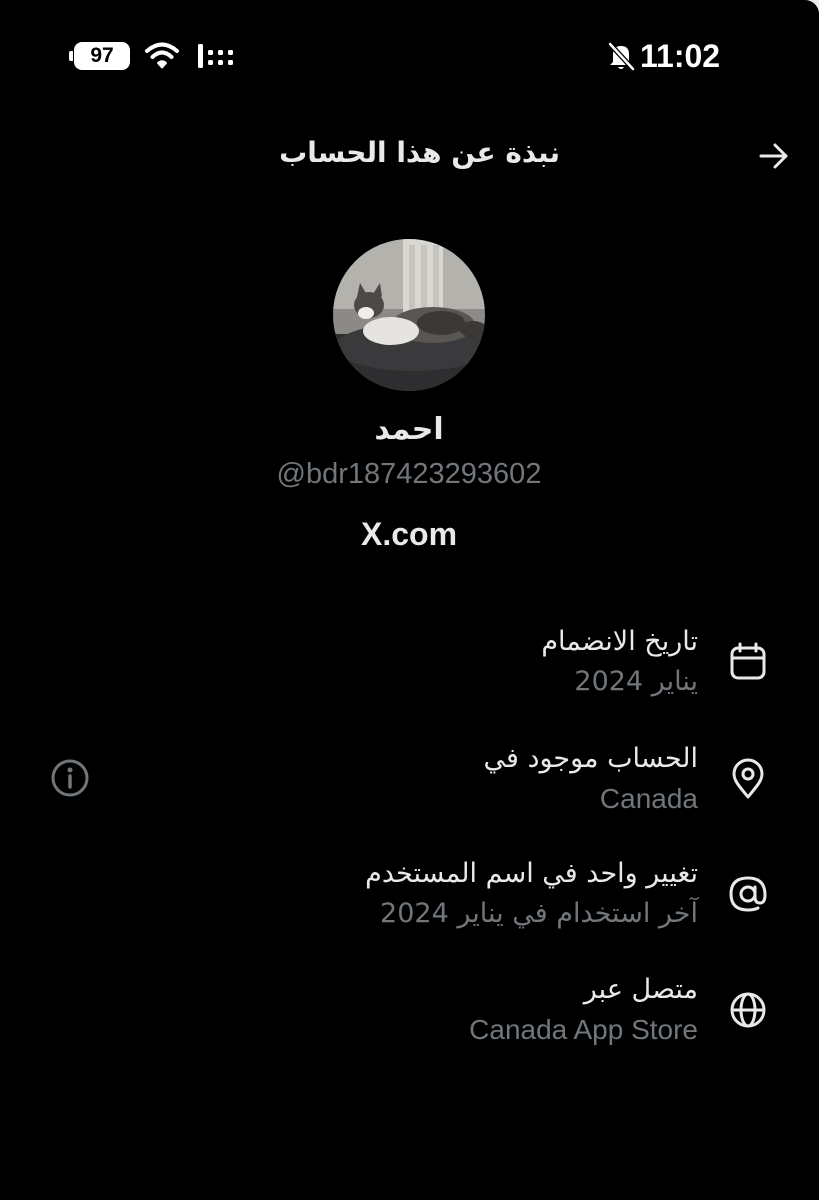 This screenshot has width=819, height=1200. Describe the element at coordinates (748, 778) in the screenshot. I see `location-pin-icon` at that location.